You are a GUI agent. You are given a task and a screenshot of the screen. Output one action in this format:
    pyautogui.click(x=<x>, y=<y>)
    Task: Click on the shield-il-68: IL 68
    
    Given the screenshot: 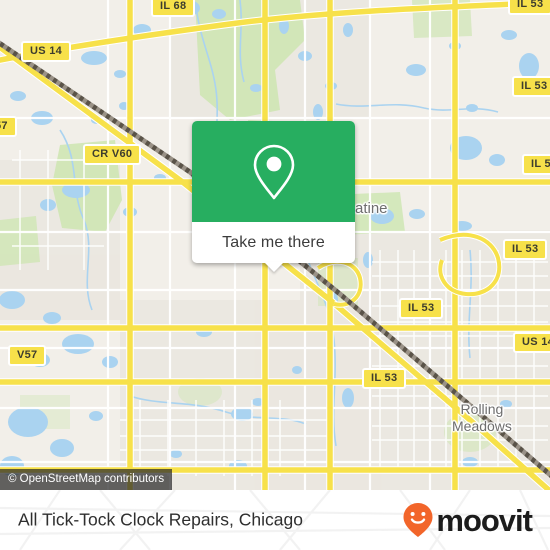 What is the action you would take?
    pyautogui.click(x=173, y=8)
    